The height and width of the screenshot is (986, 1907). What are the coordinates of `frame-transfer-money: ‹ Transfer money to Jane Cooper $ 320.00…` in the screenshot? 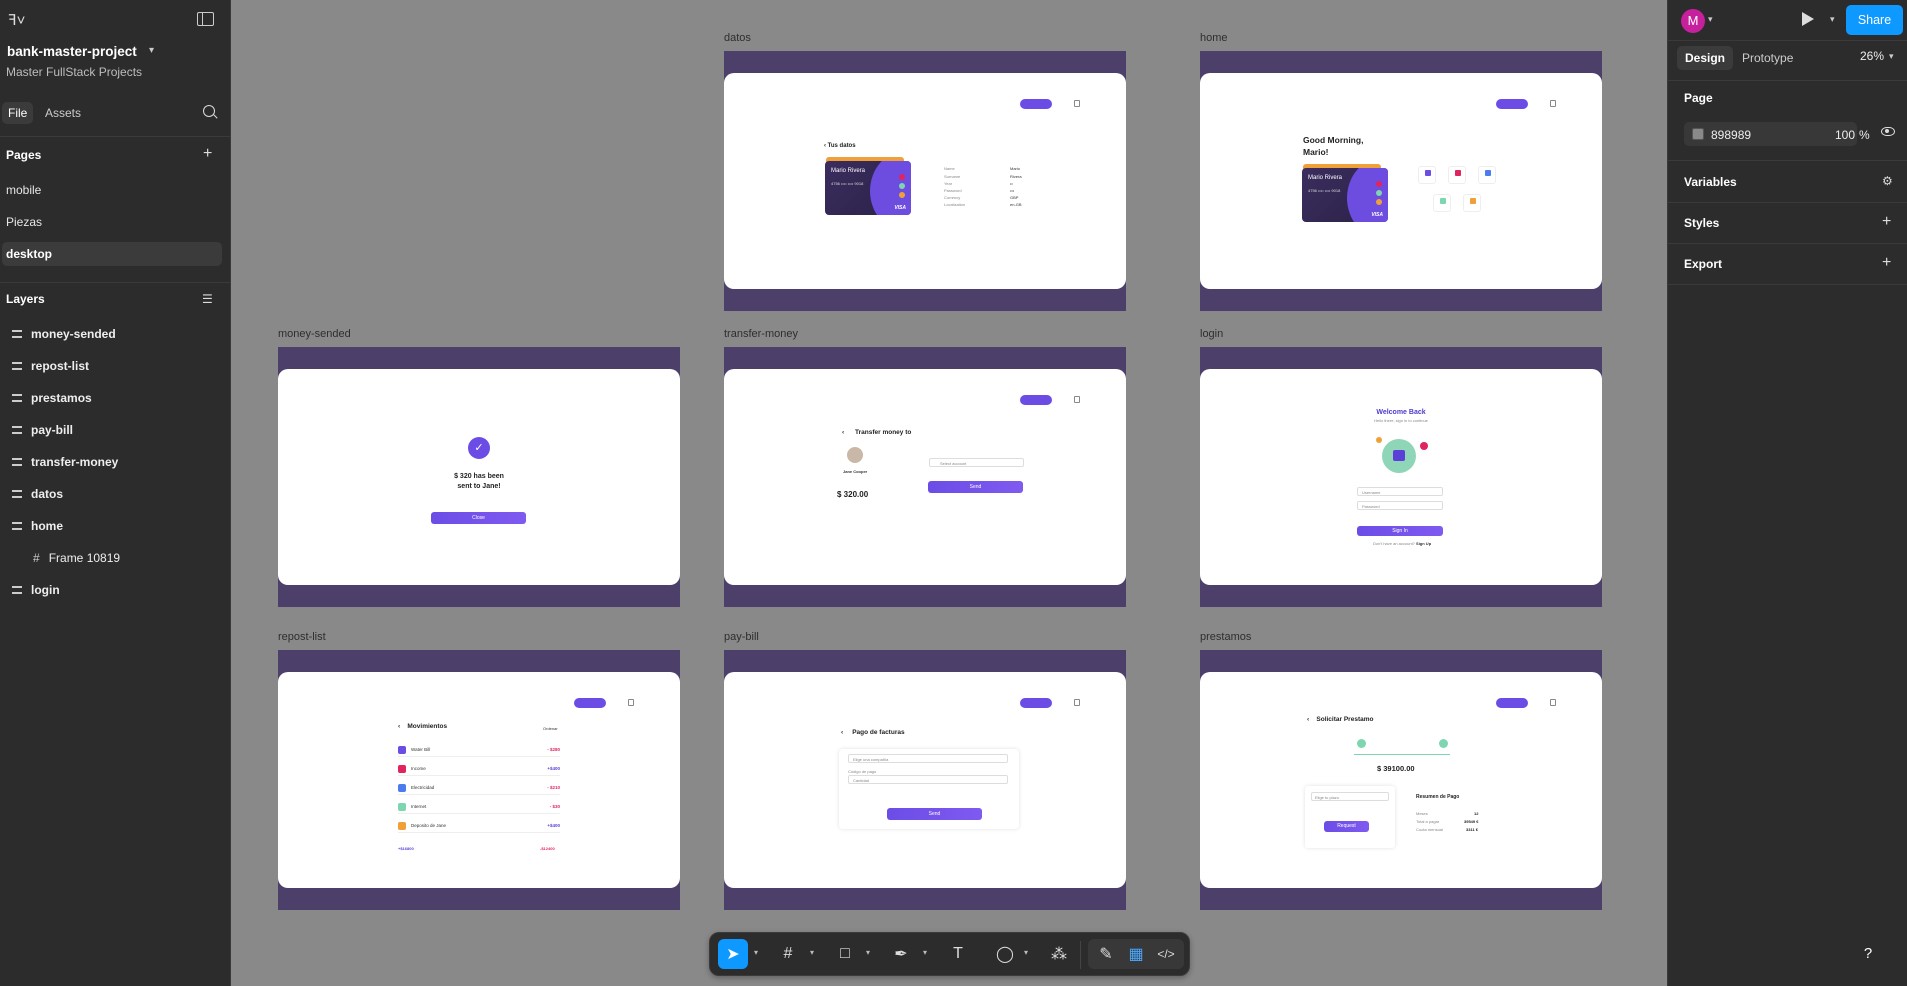 It's located at (925, 477).